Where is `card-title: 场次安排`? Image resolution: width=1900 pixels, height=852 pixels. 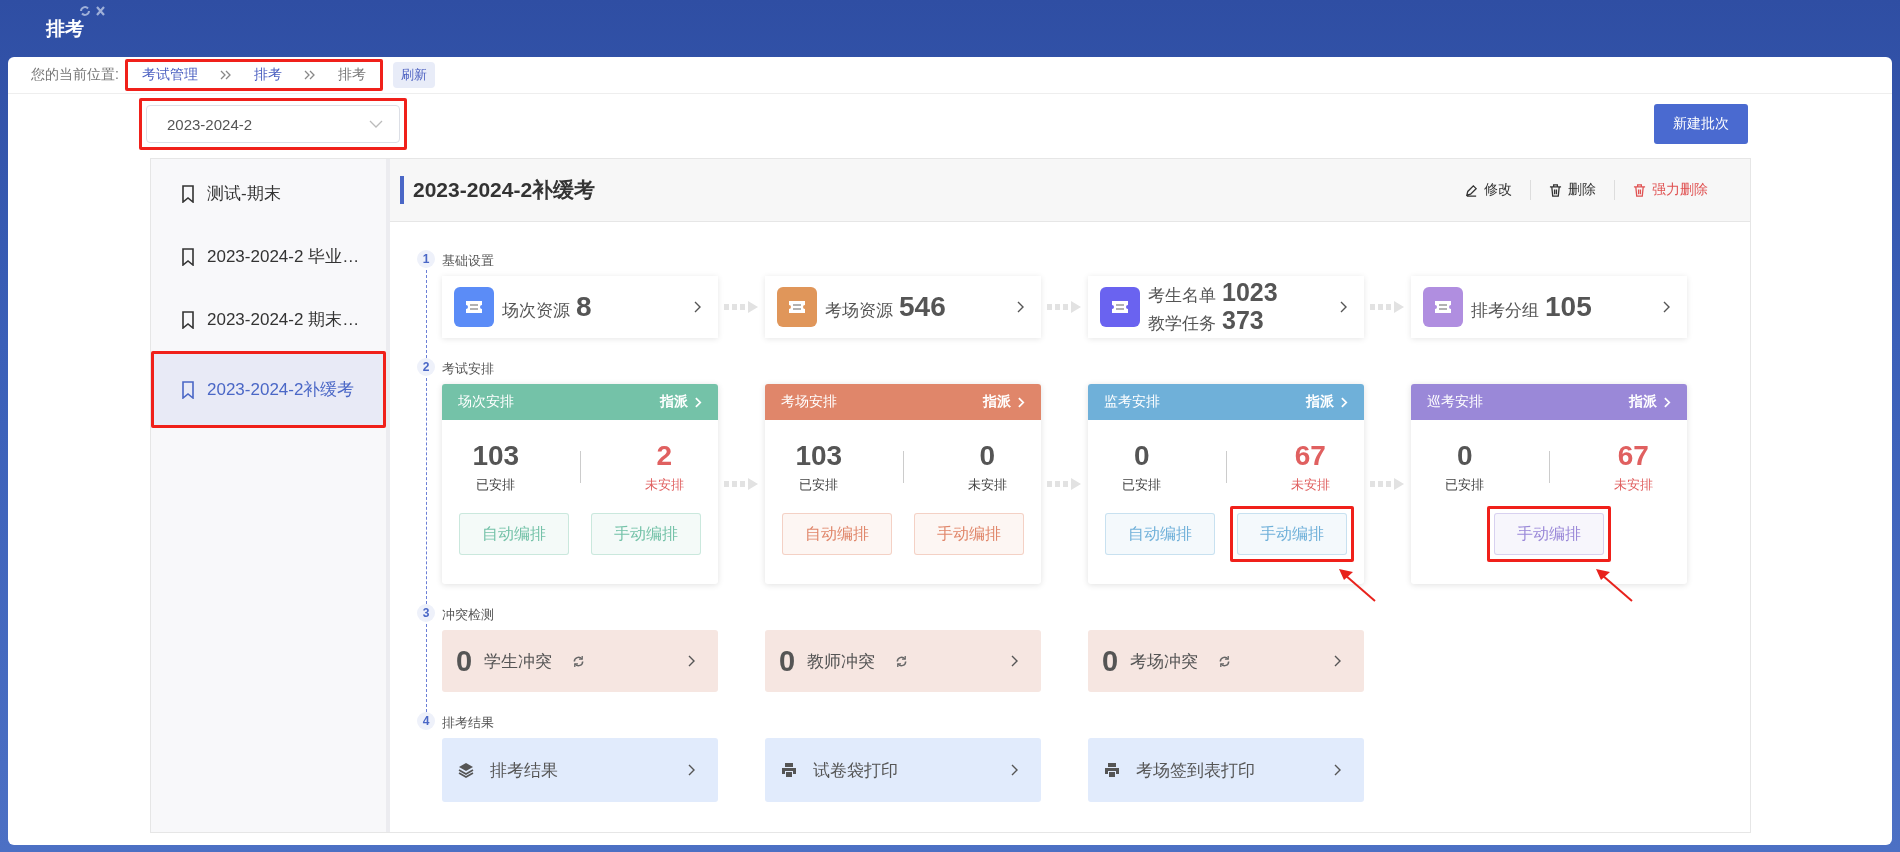 card-title: 场次安排 is located at coordinates (486, 402).